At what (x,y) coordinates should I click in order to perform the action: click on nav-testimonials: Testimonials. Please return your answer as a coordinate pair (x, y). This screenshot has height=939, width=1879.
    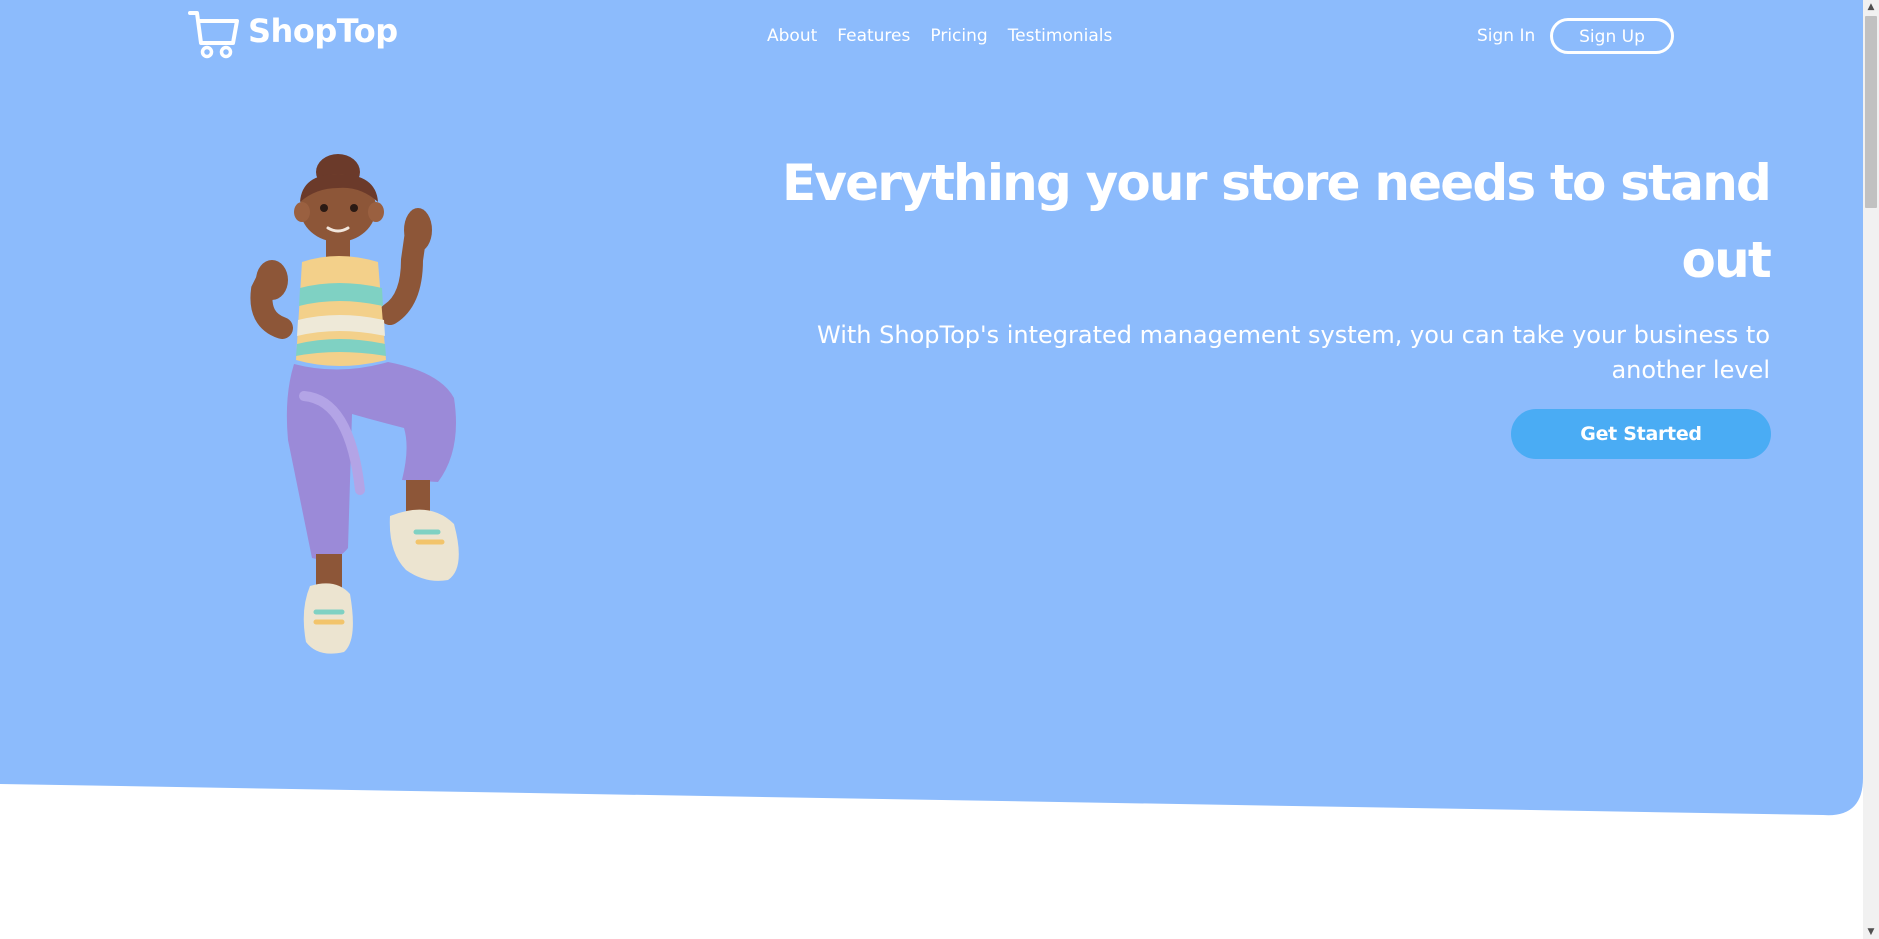
    Looking at the image, I should click on (1060, 36).